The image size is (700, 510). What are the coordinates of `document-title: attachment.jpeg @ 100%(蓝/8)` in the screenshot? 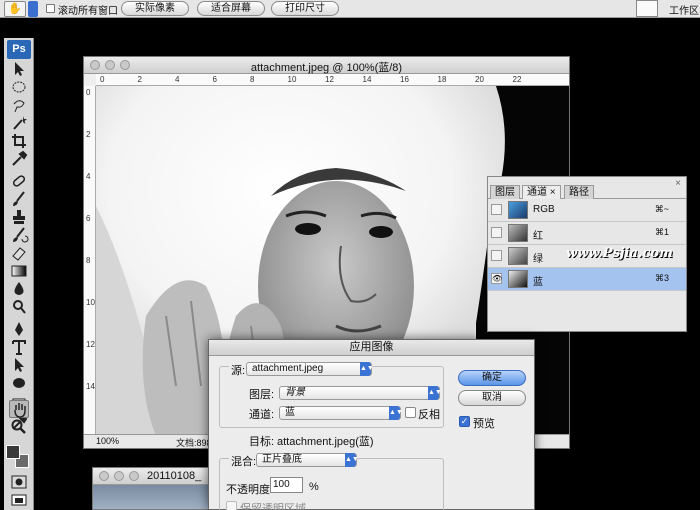 It's located at (326, 68).